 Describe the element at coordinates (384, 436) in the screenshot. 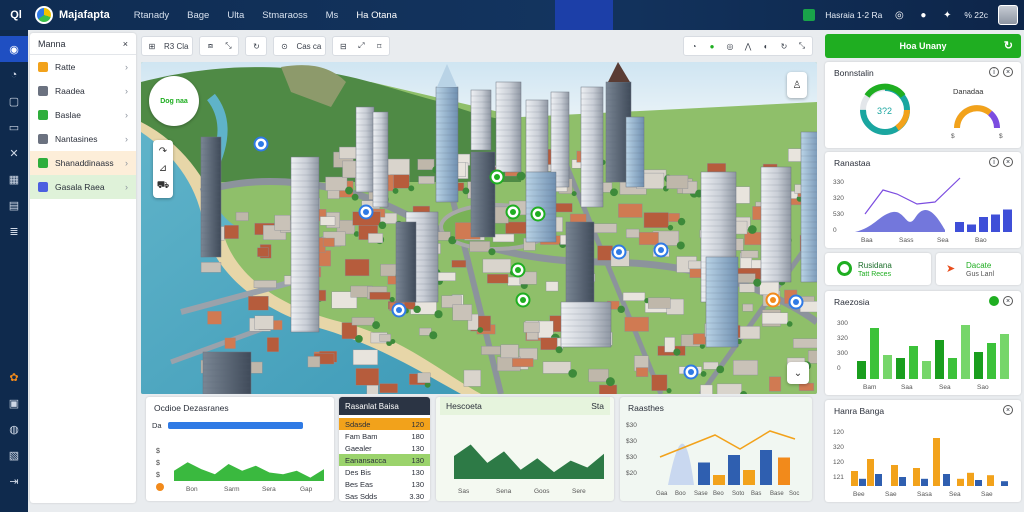

I see `list-row: Fam Bam 180` at that location.